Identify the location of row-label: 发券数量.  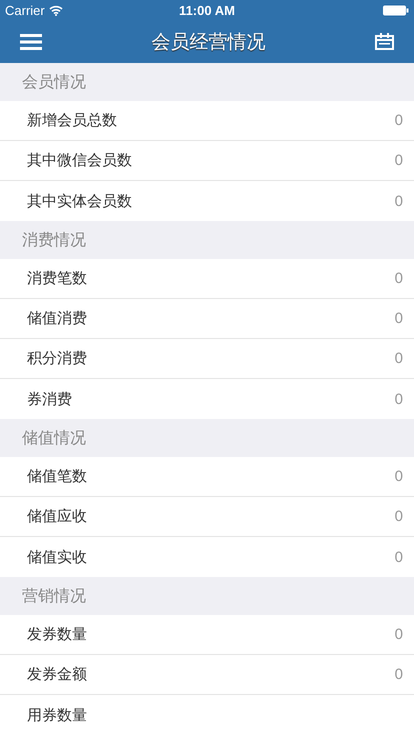
(57, 634).